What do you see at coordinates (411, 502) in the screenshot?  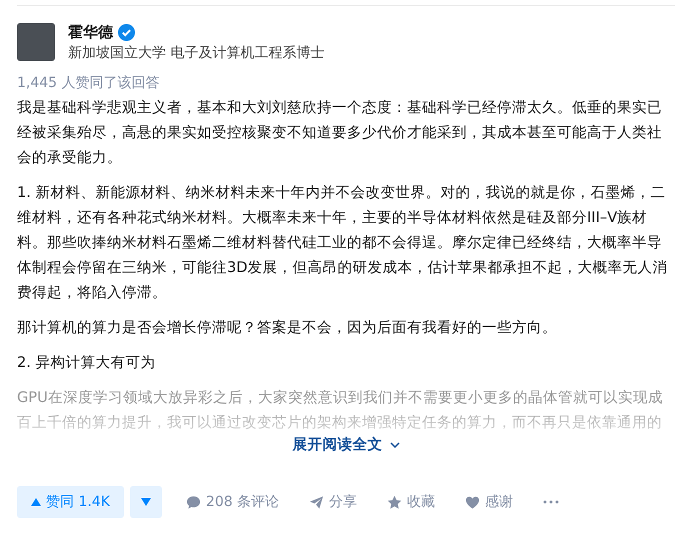 I see `favorite-button: 收藏` at bounding box center [411, 502].